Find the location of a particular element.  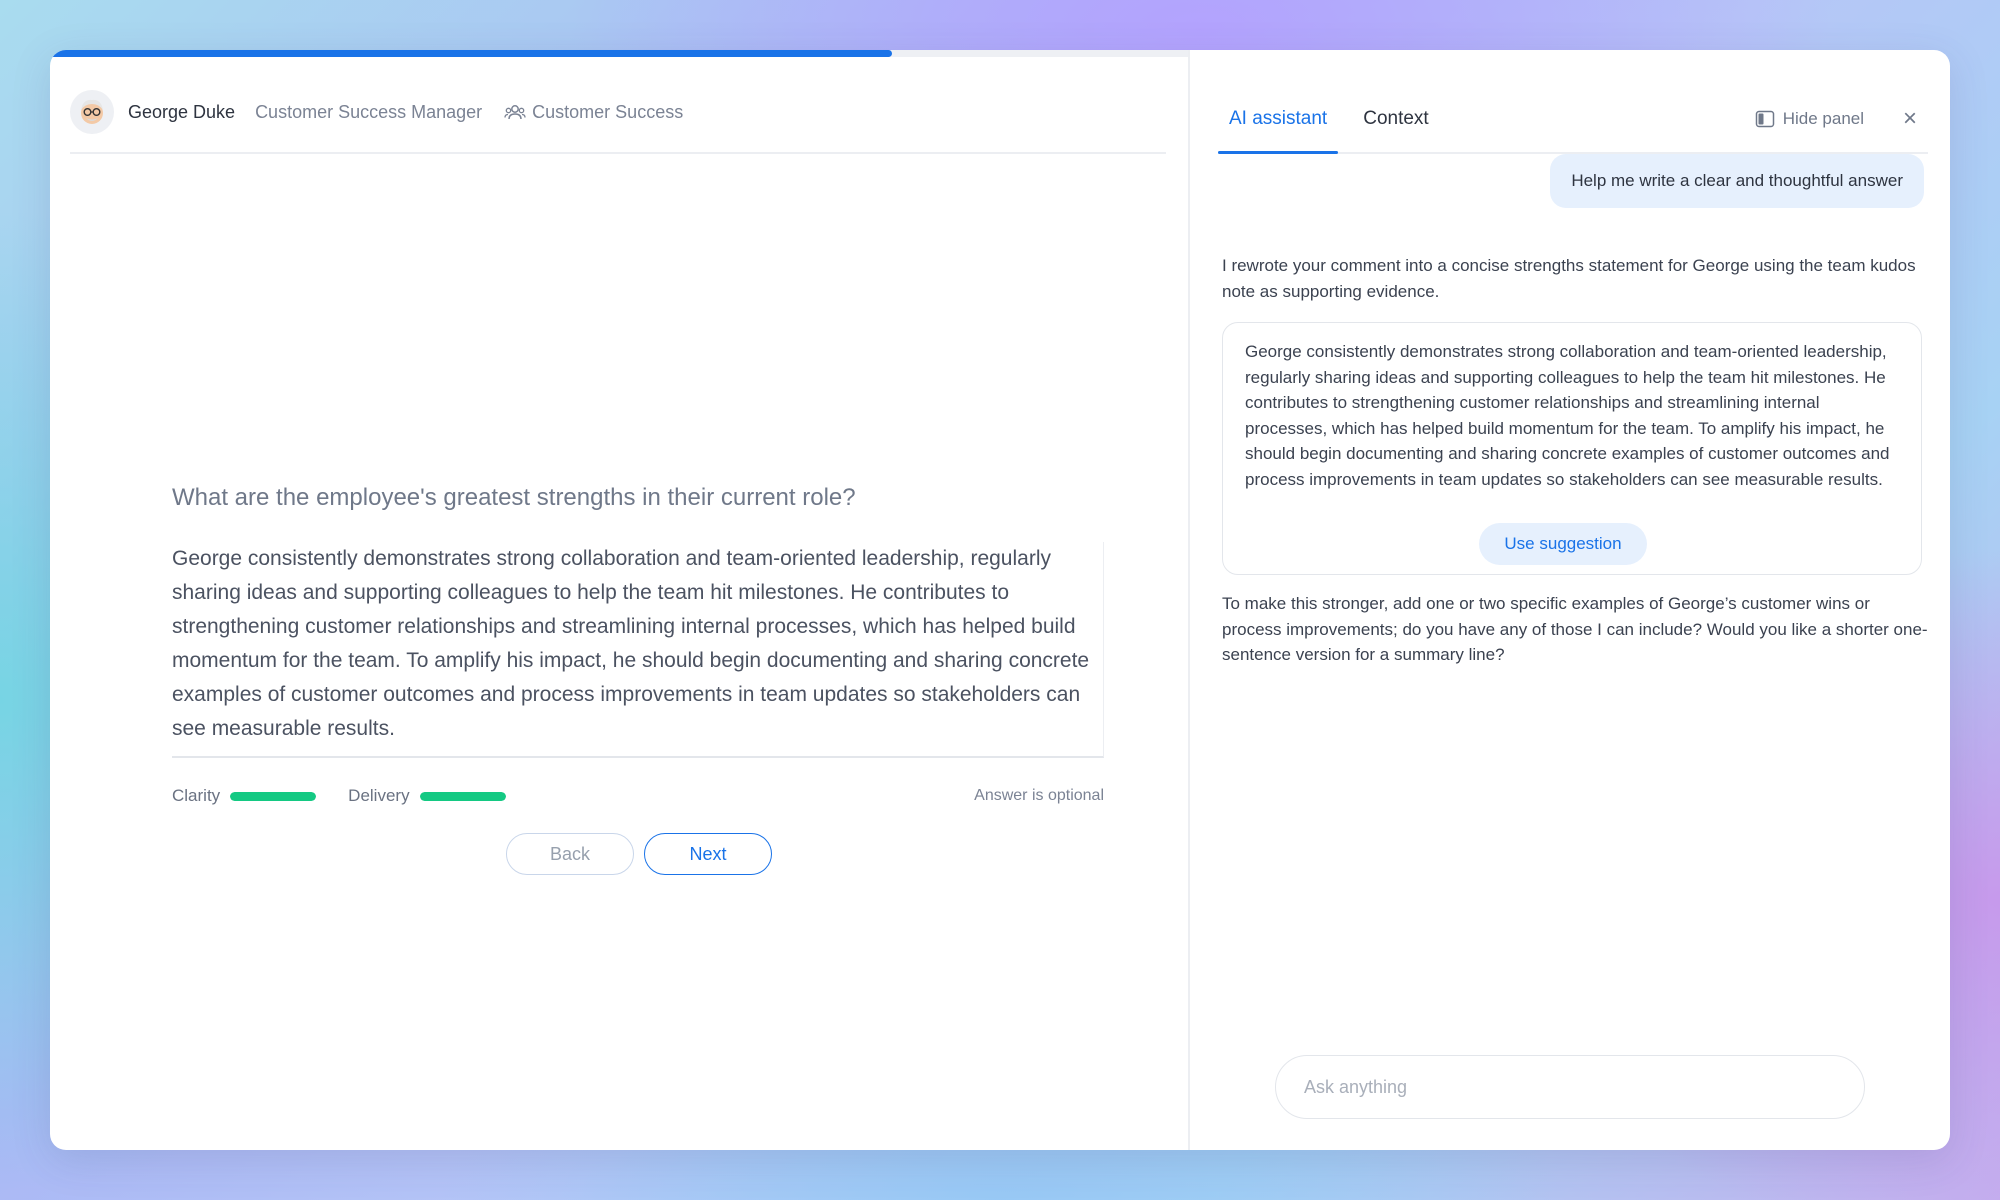

progress-fill is located at coordinates (471, 53).